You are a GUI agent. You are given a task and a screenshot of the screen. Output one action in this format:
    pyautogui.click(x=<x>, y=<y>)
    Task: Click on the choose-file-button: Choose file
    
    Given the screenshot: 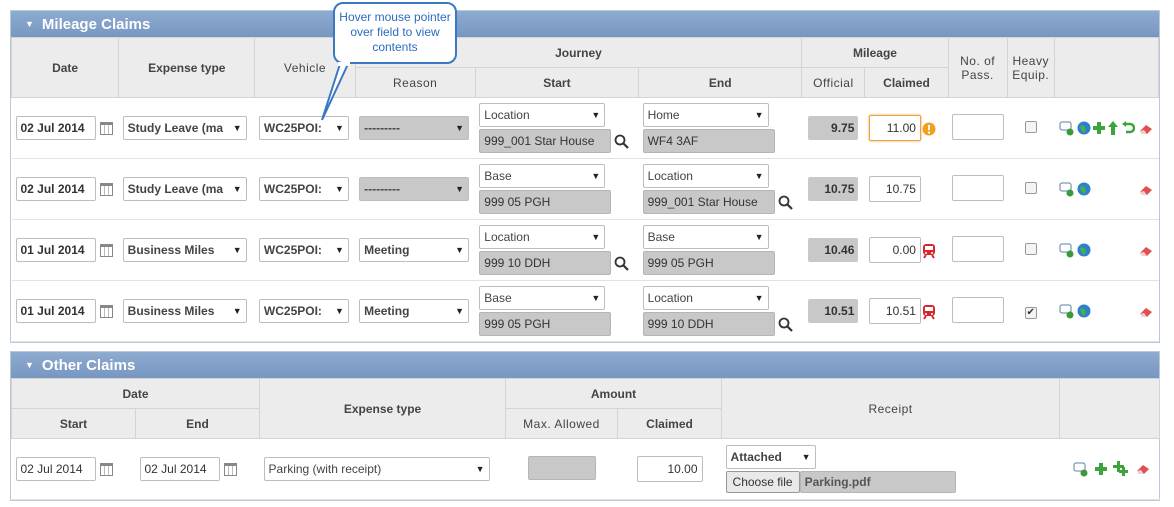 What is the action you would take?
    pyautogui.click(x=762, y=482)
    